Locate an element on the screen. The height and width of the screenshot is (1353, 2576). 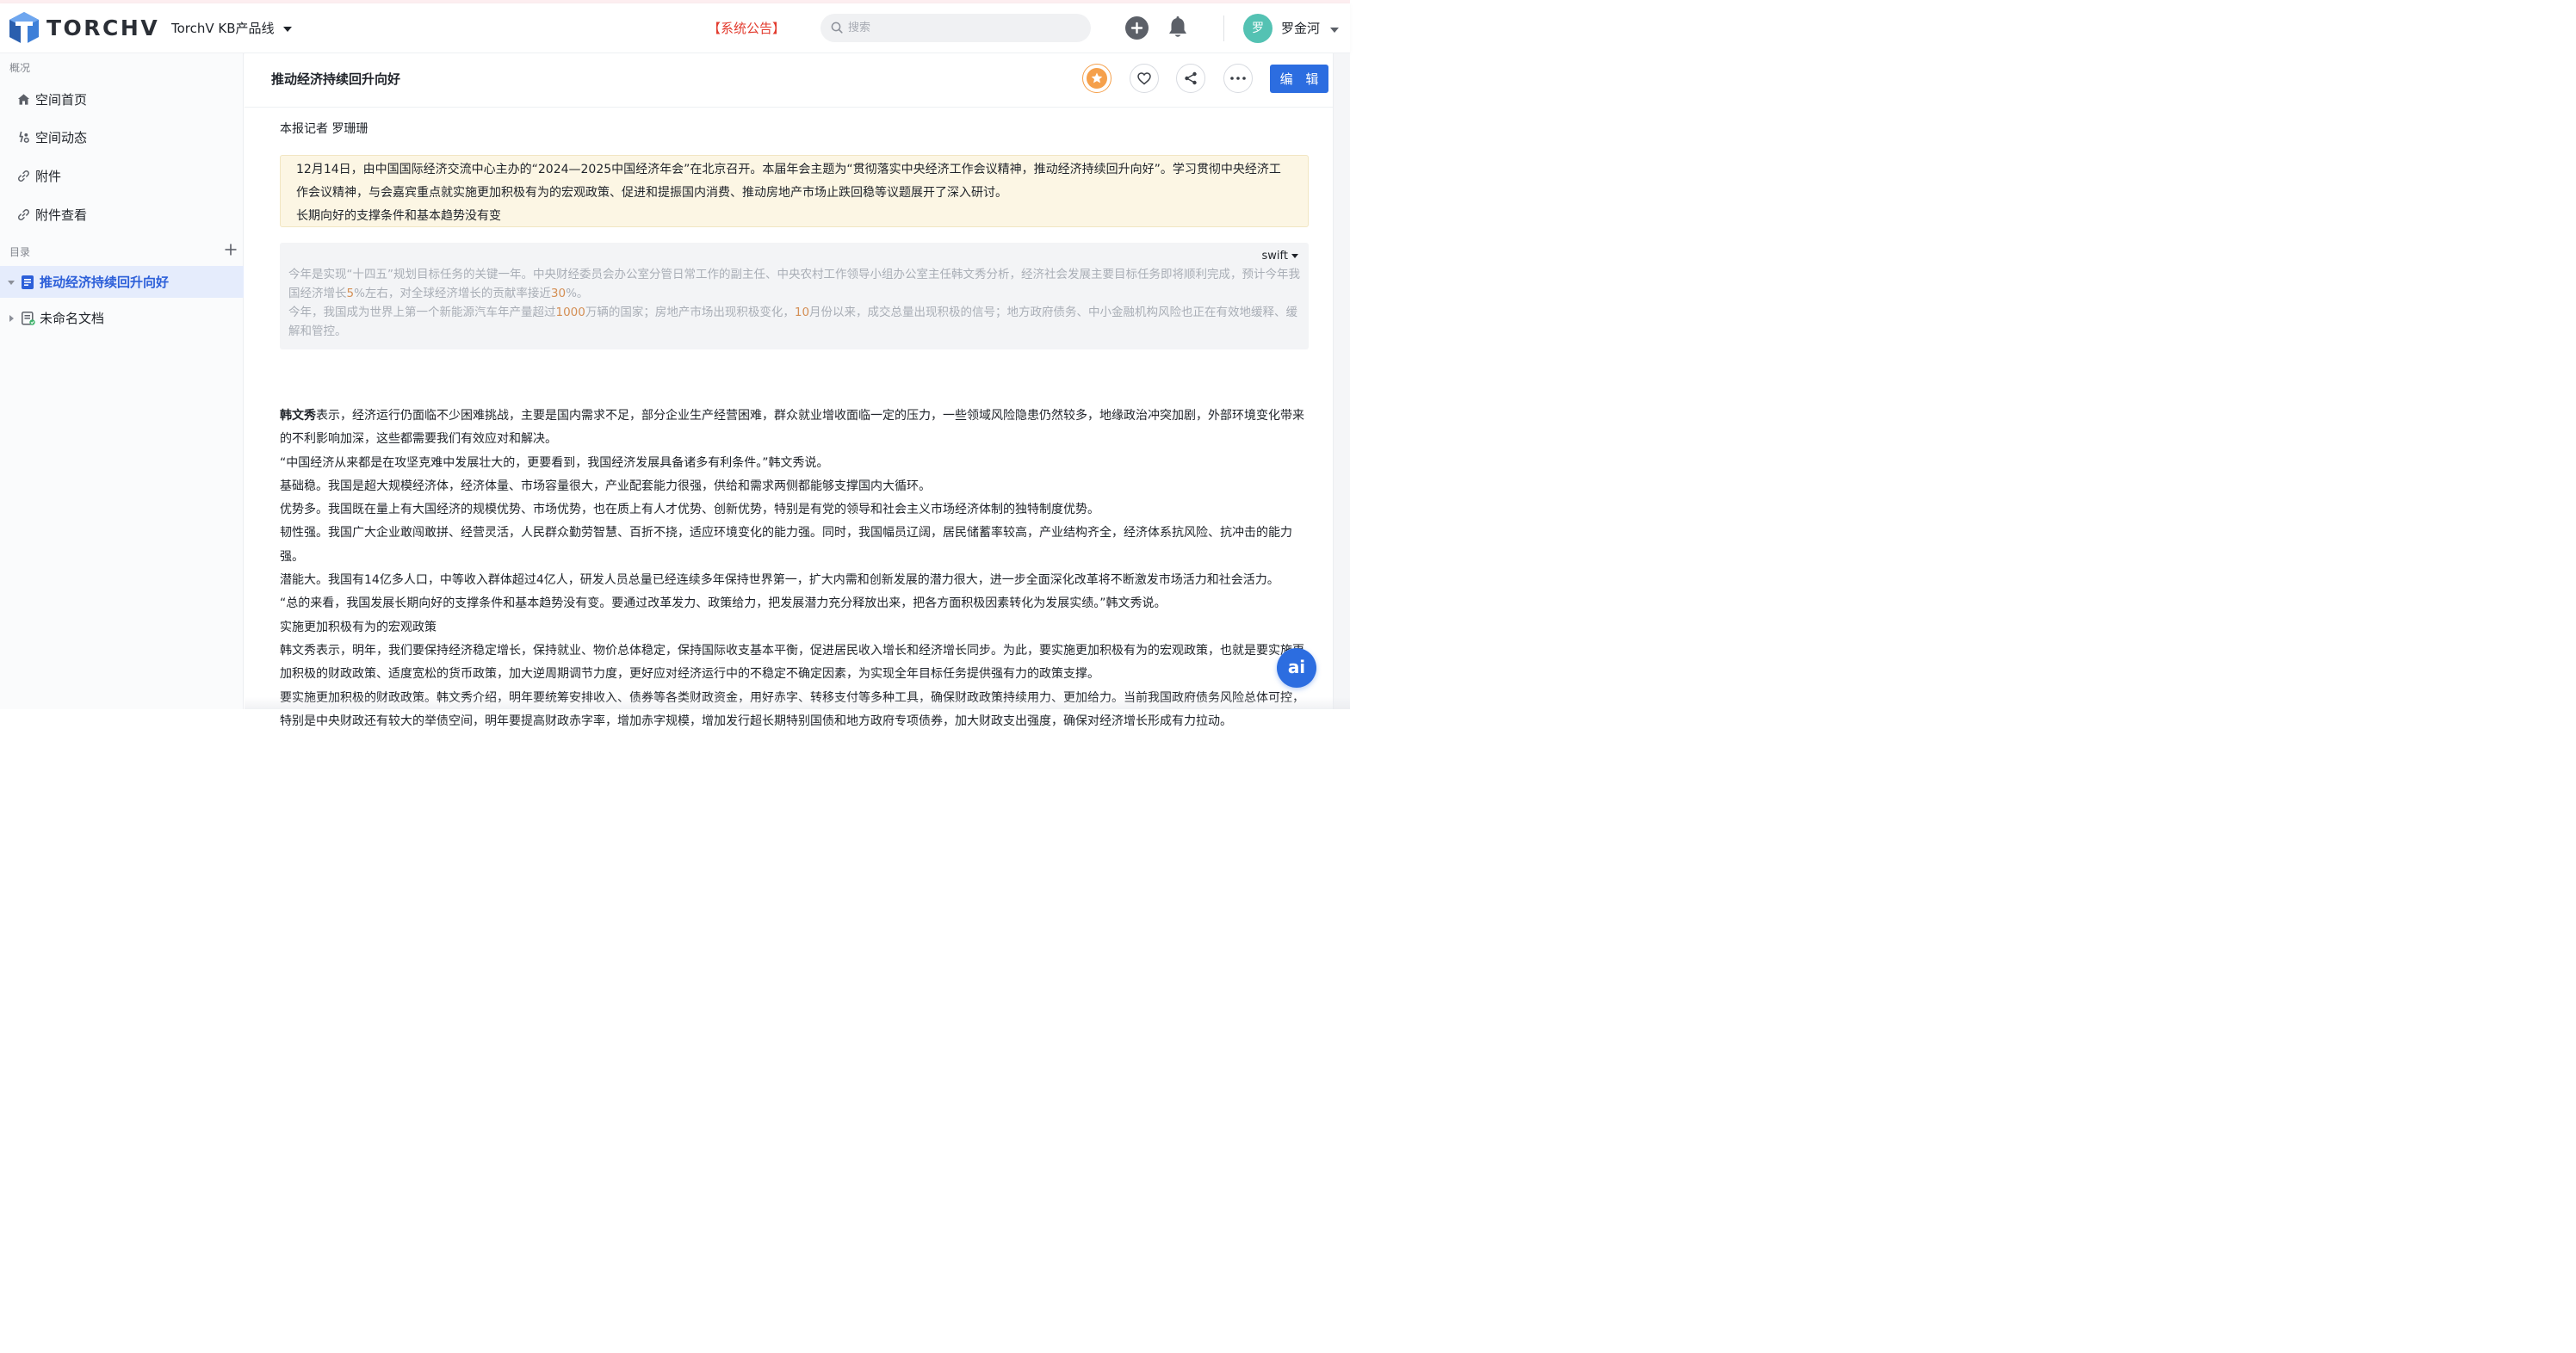
search-icon is located at coordinates (837, 28).